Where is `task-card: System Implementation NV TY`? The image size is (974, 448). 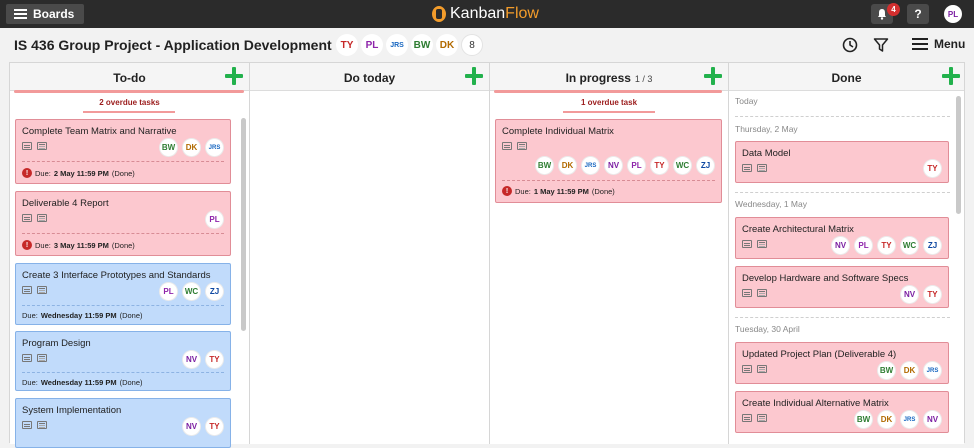 task-card: System Implementation NV TY is located at coordinates (123, 423).